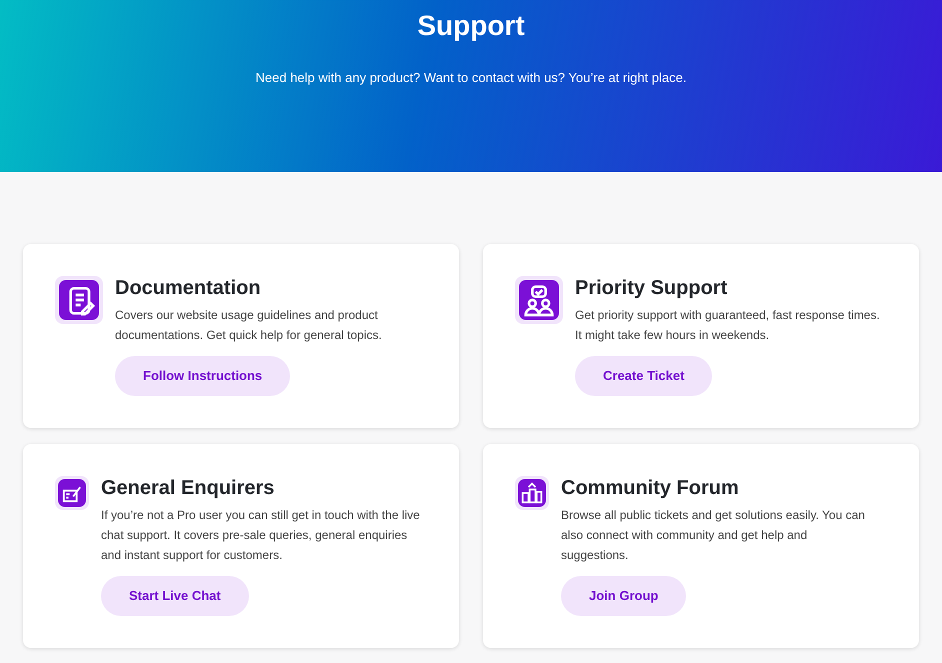 This screenshot has width=942, height=663. I want to click on card-description: Get priority support with guaranteed, fast response times. It might take few hours in weekends., so click(727, 325).